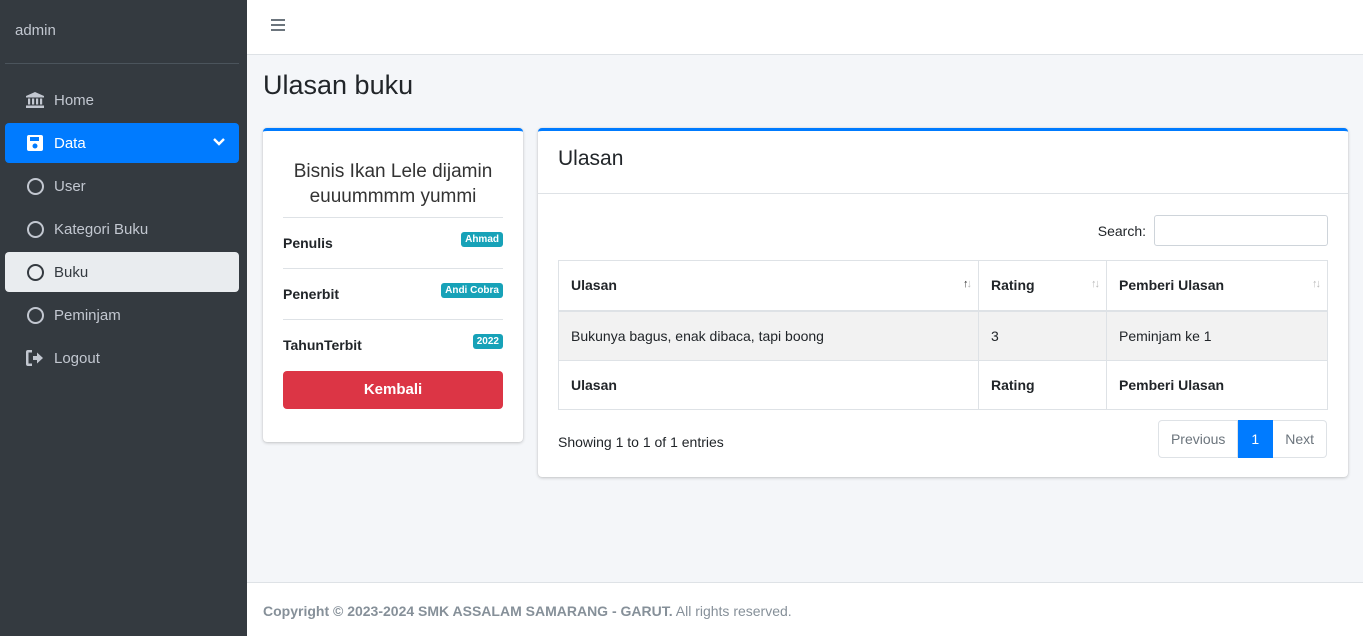 This screenshot has height=636, width=1363. Describe the element at coordinates (943, 162) in the screenshot. I see `review-card-header: Ulasan` at that location.